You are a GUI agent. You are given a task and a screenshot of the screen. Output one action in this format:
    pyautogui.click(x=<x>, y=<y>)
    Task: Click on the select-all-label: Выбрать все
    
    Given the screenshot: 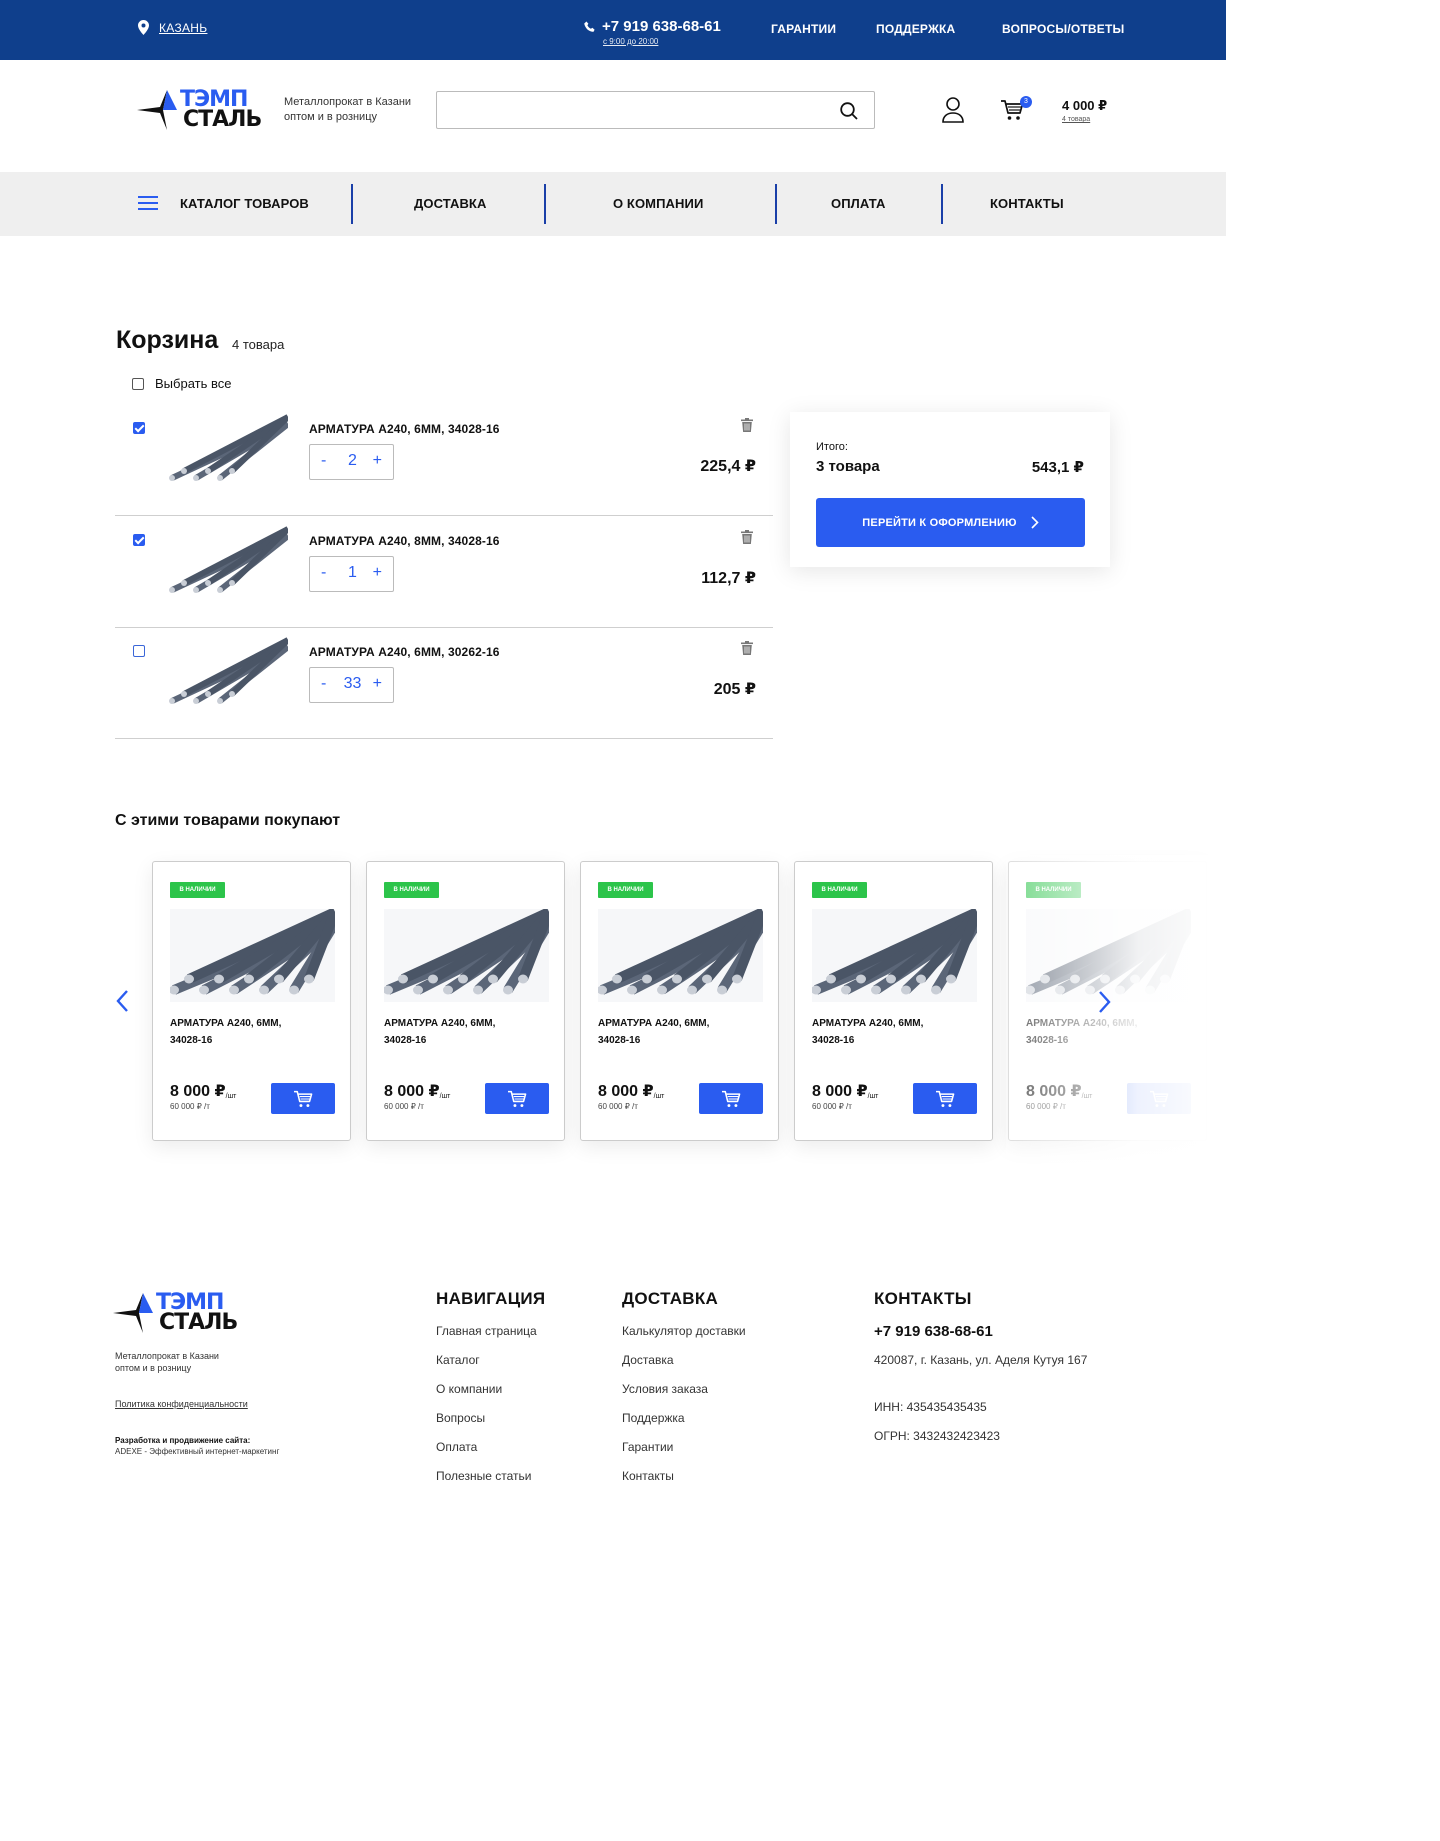 What is the action you would take?
    pyautogui.click(x=193, y=383)
    